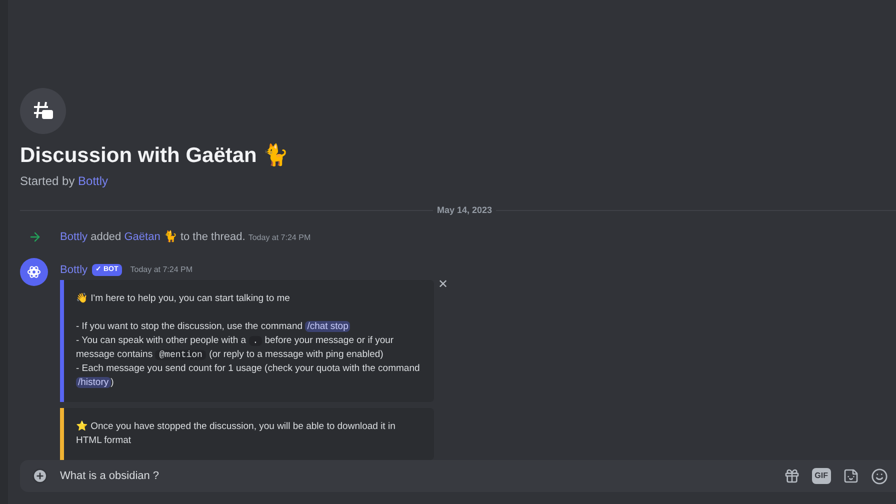 The height and width of the screenshot is (504, 896). Describe the element at coordinates (236, 434) in the screenshot. I see `embed-text: ⭐ Once you have stopped the discussion, you will be able to download it in HTML format` at that location.